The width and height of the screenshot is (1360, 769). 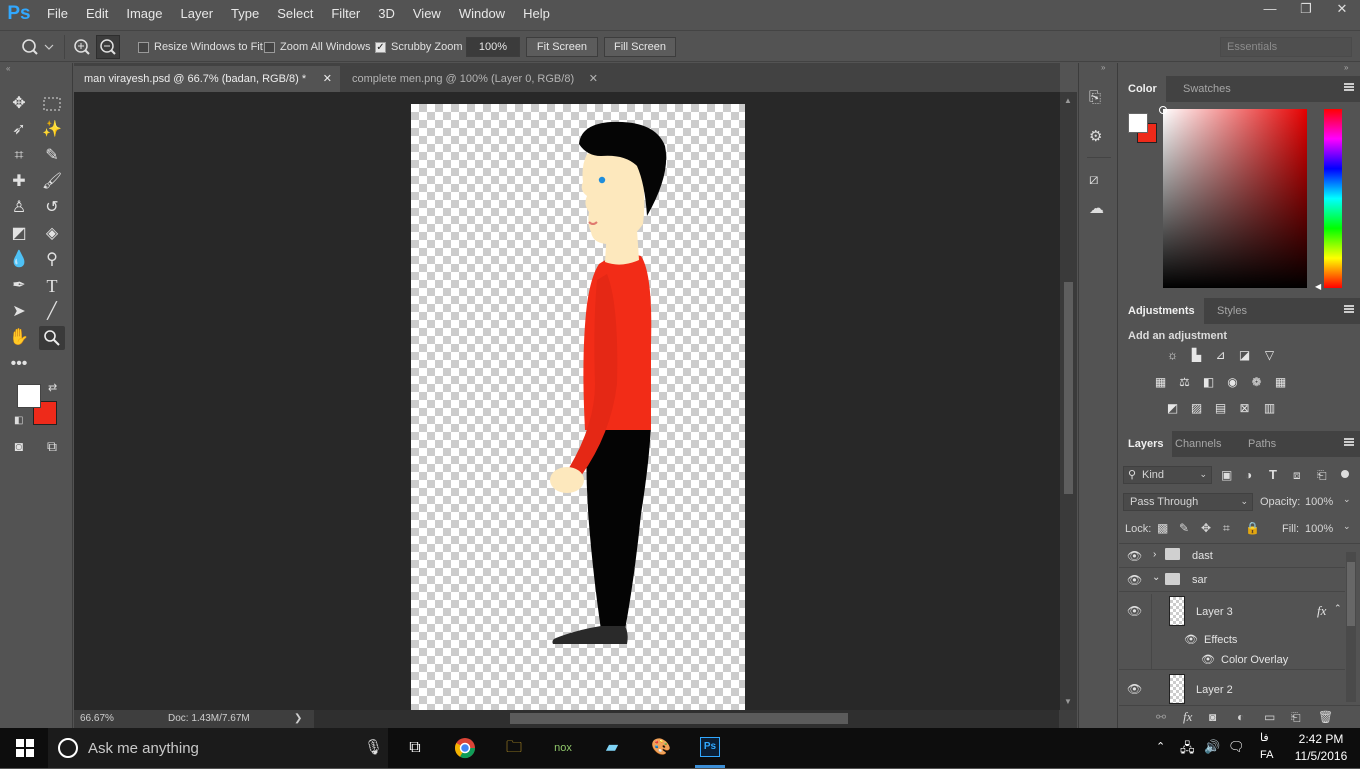 What do you see at coordinates (1094, 179) in the screenshot?
I see `paragraph-panel-icon: ⧄` at bounding box center [1094, 179].